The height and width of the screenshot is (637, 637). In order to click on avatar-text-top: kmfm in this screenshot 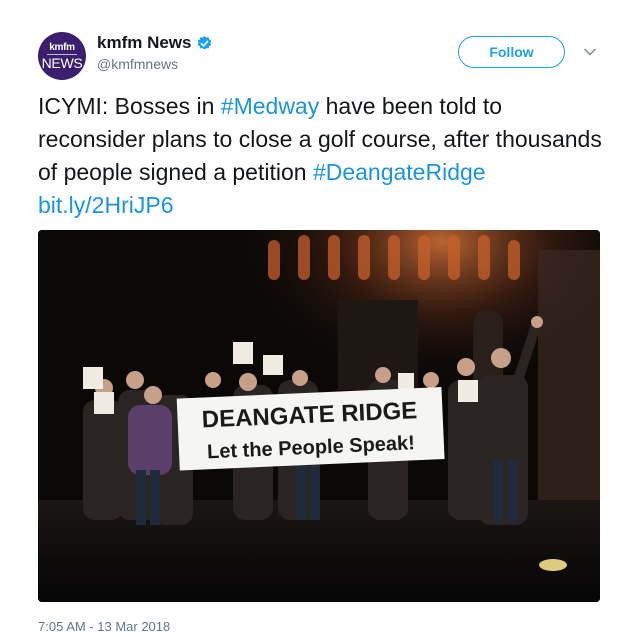, I will do `click(62, 47)`.